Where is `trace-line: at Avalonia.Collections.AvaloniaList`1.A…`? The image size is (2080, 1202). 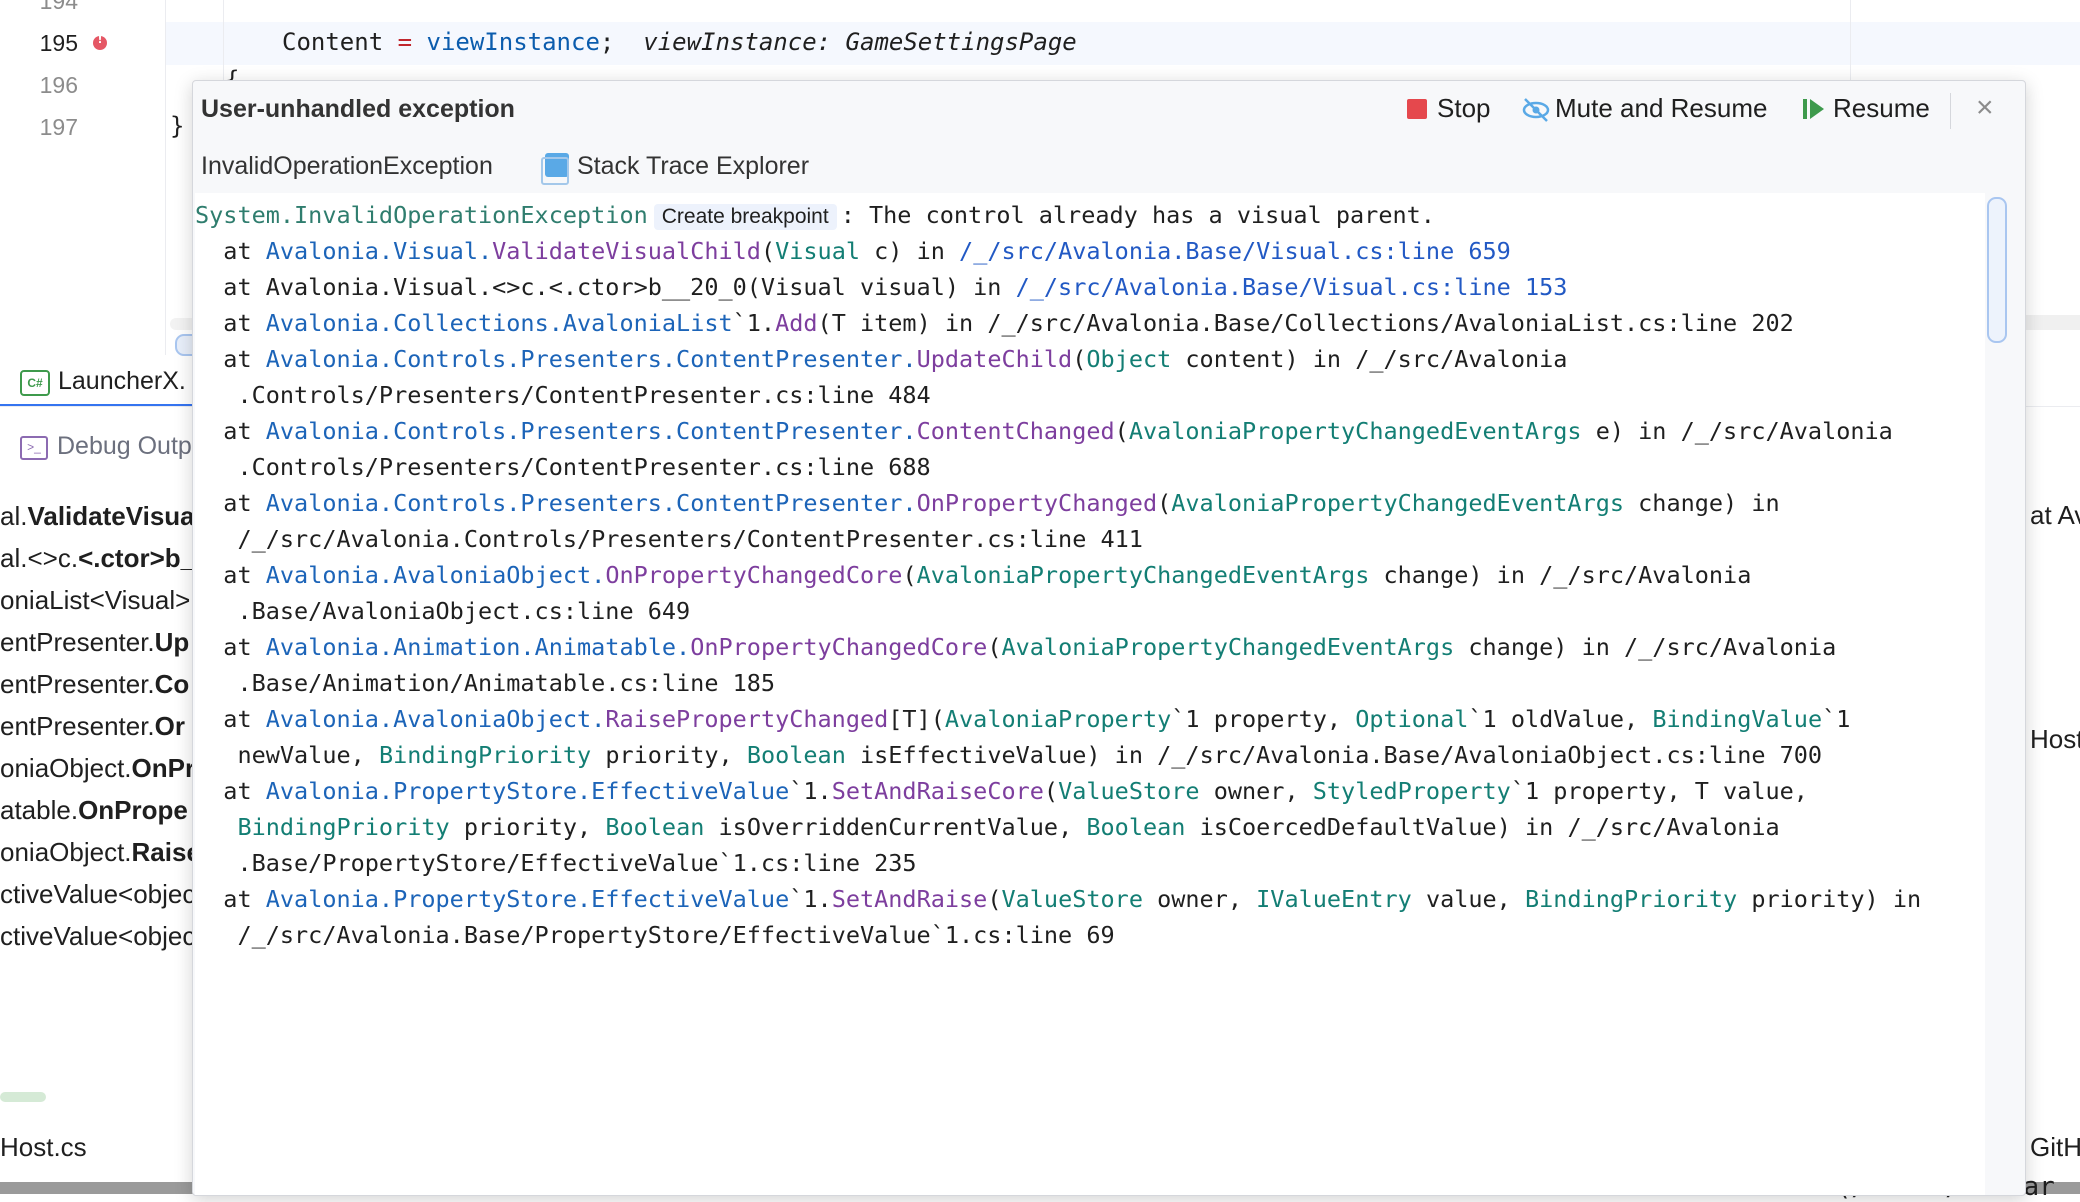 trace-line: at Avalonia.Collections.AvaloniaList`1.A… is located at coordinates (994, 323).